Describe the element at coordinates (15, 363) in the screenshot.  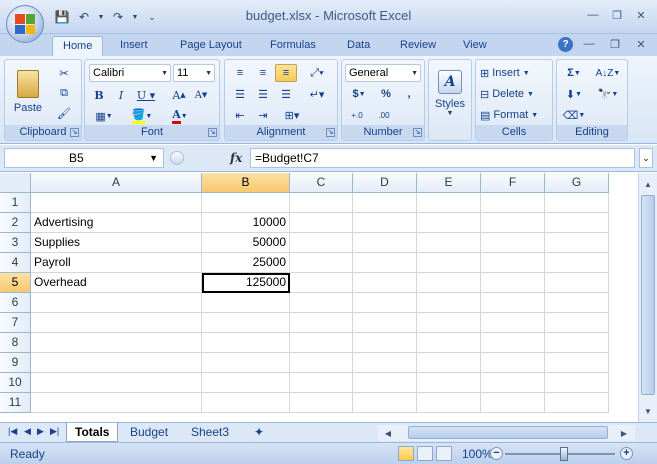
I see `row-header-9: 9` at that location.